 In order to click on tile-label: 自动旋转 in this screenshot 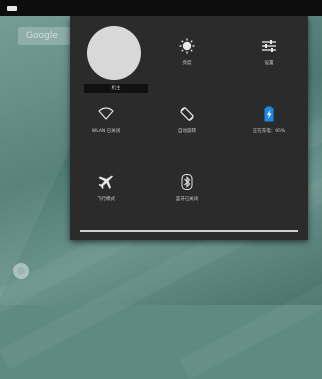, I will do `click(187, 131)`.